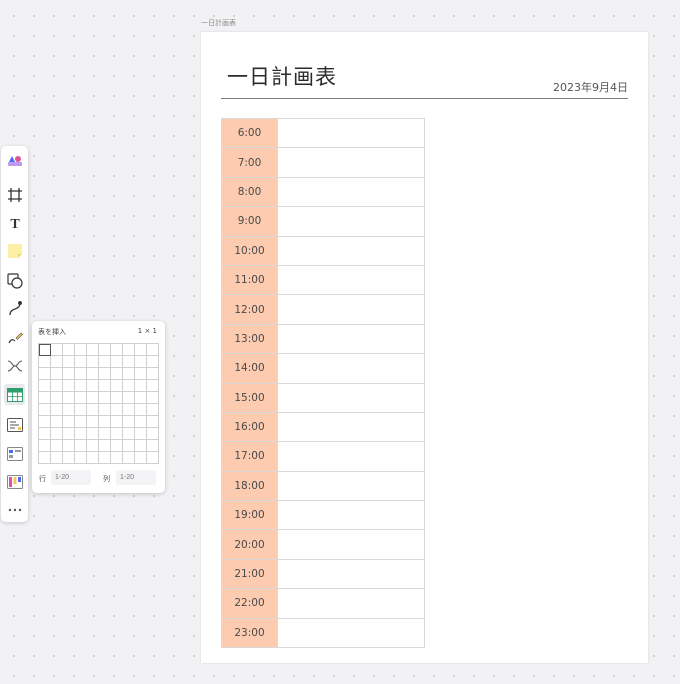 This screenshot has height=684, width=680. Describe the element at coordinates (249, 574) in the screenshot. I see `time-cell: 21:00` at that location.